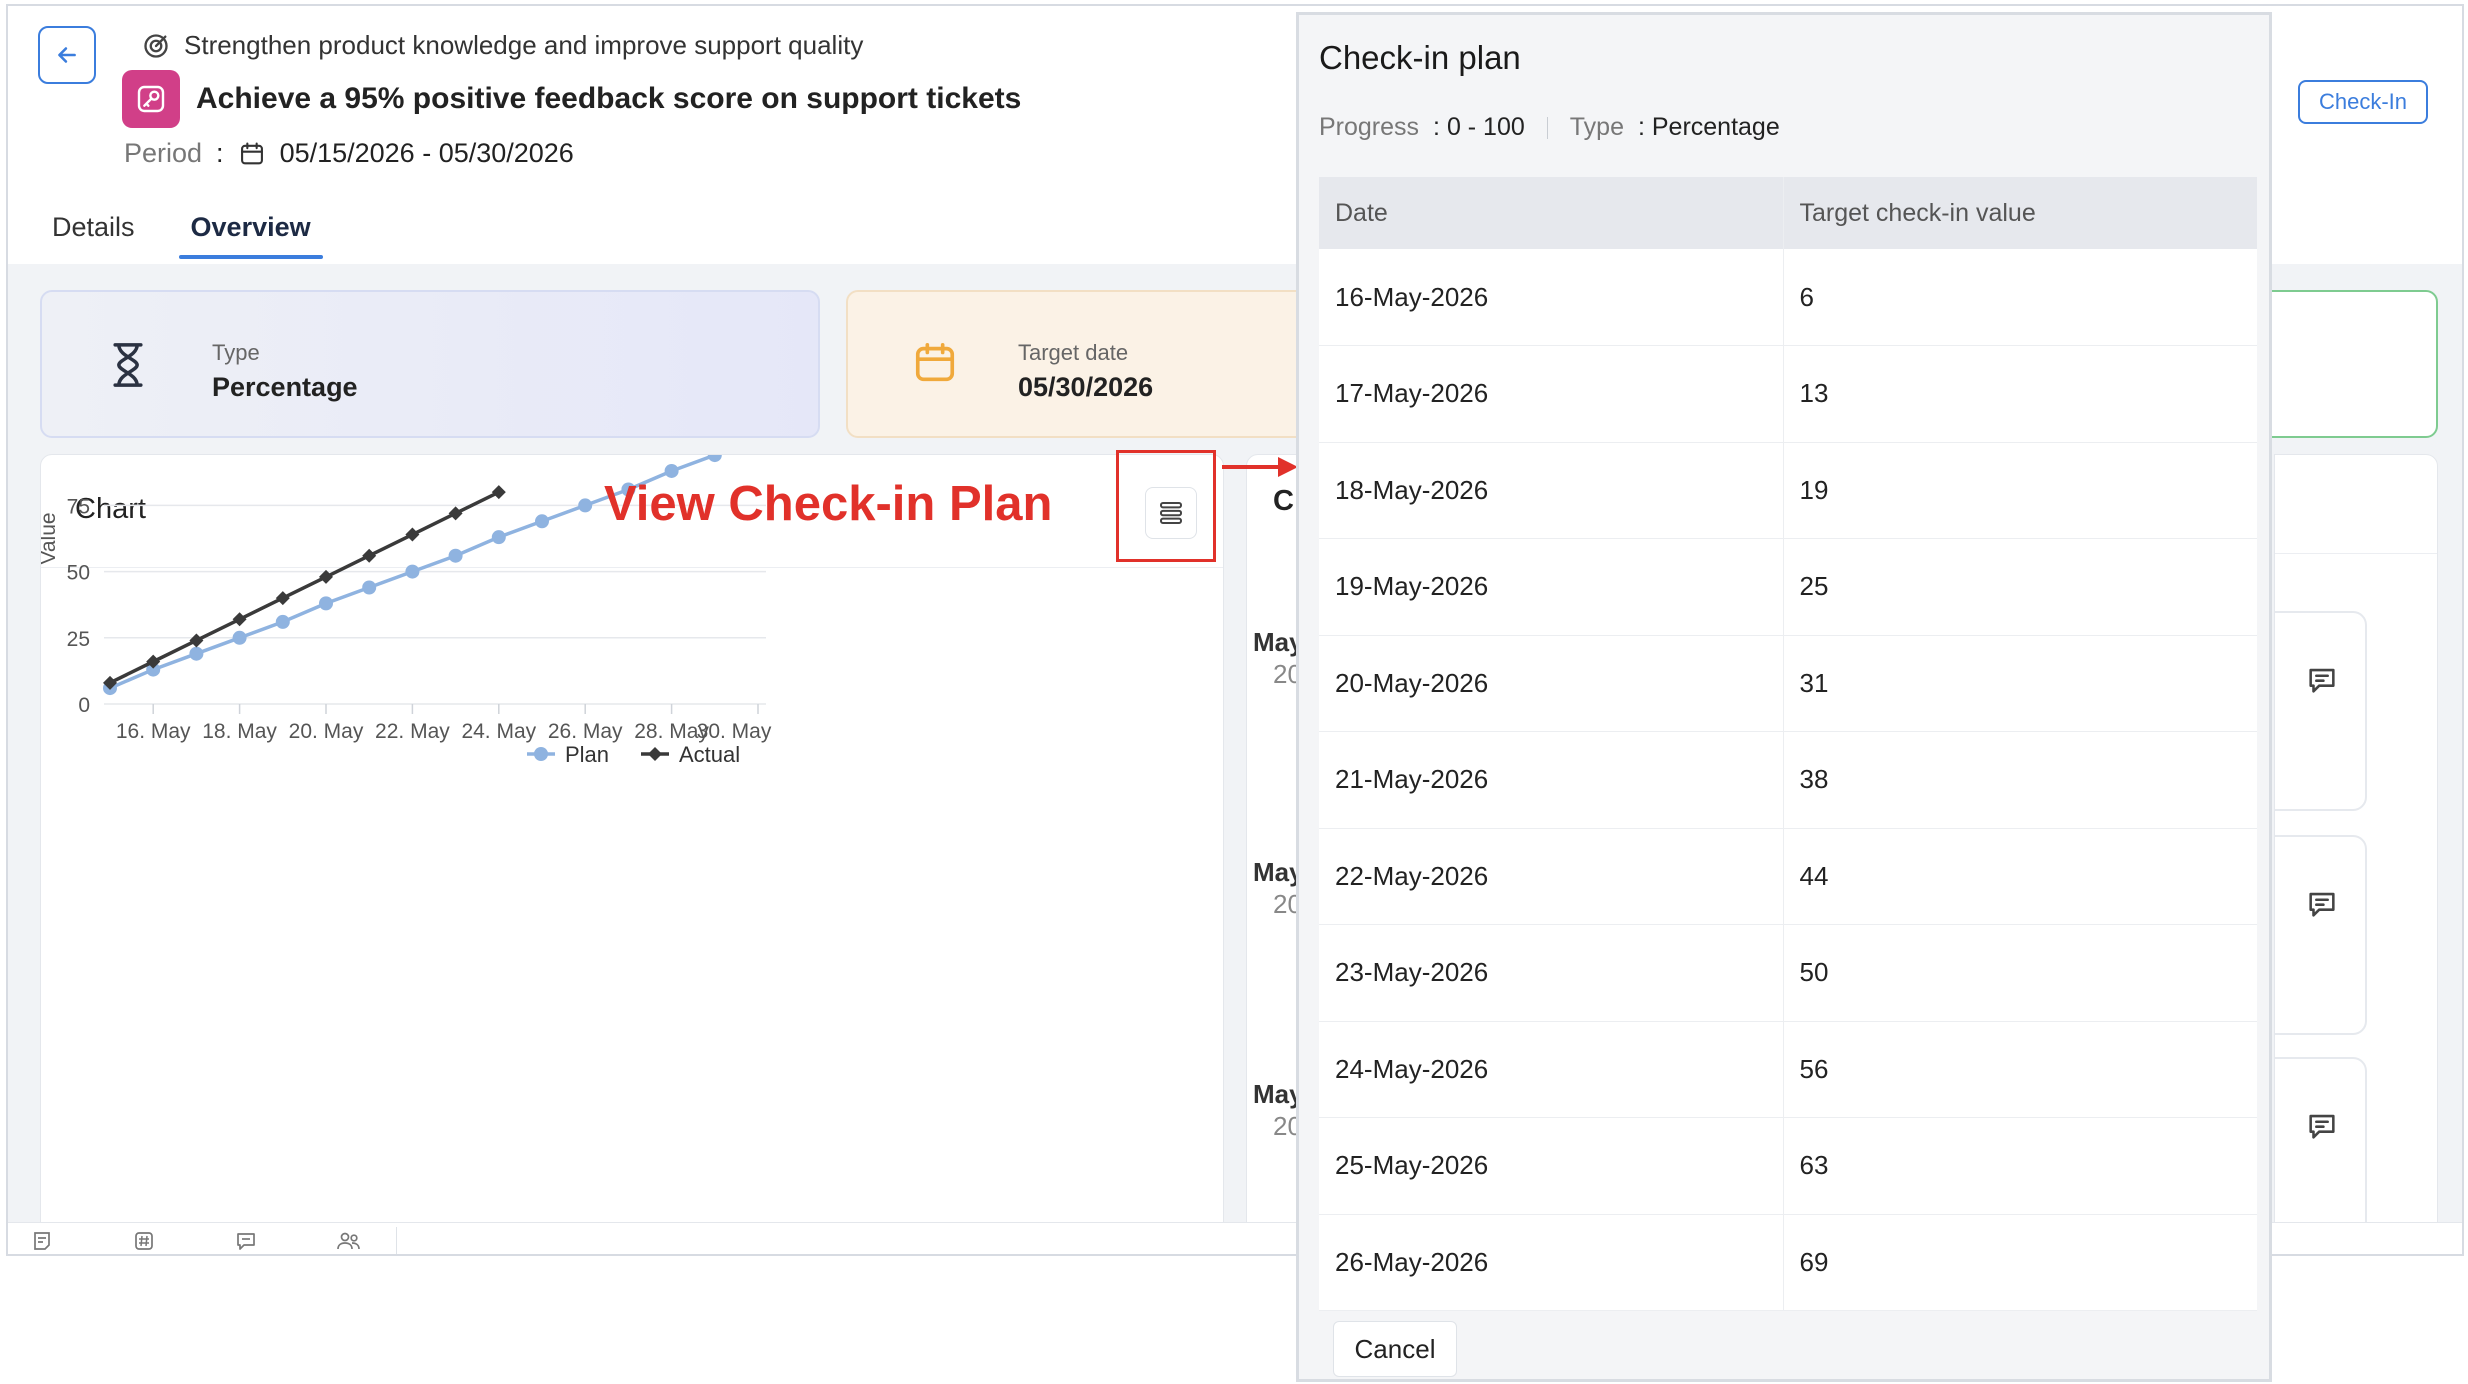 This screenshot has width=2468, height=1384. Describe the element at coordinates (1547, 127) in the screenshot. I see `meta-separator` at that location.